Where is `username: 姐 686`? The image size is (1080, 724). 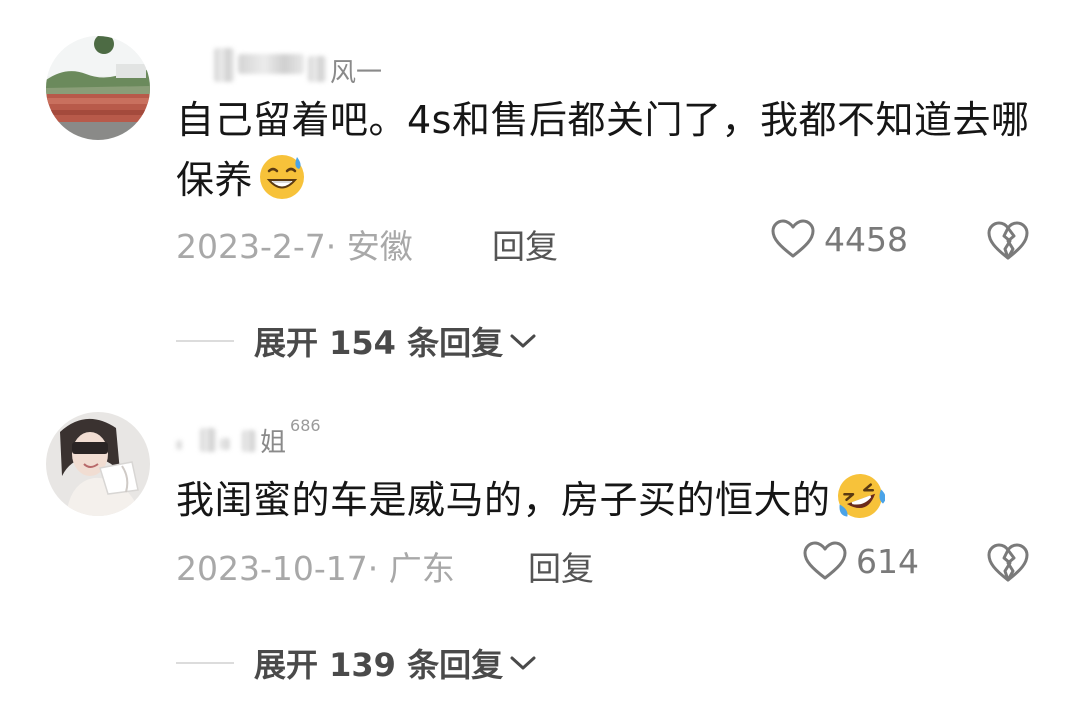 username: 姐 686 is located at coordinates (248, 437).